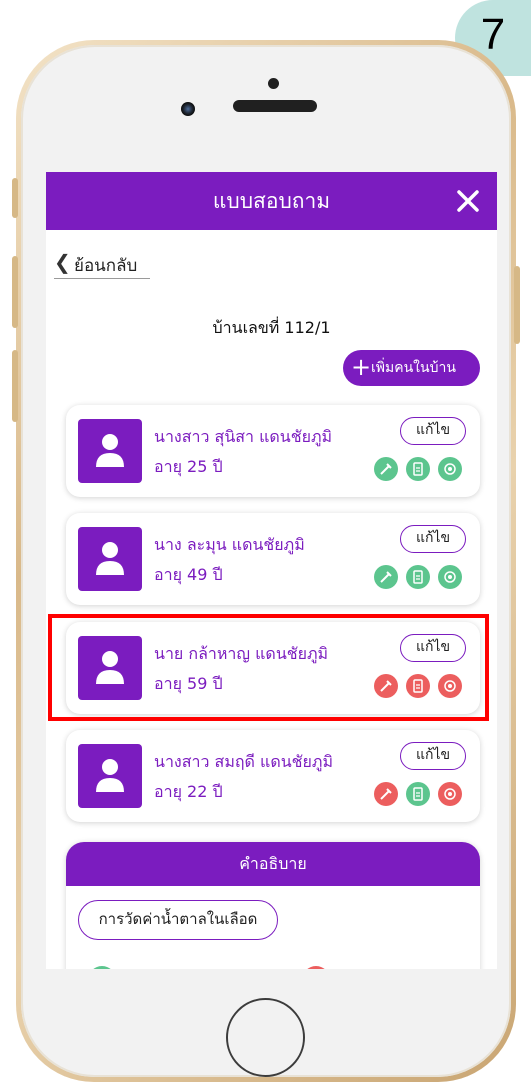  What do you see at coordinates (62, 262) in the screenshot?
I see `chevron-left-icon: ❮` at bounding box center [62, 262].